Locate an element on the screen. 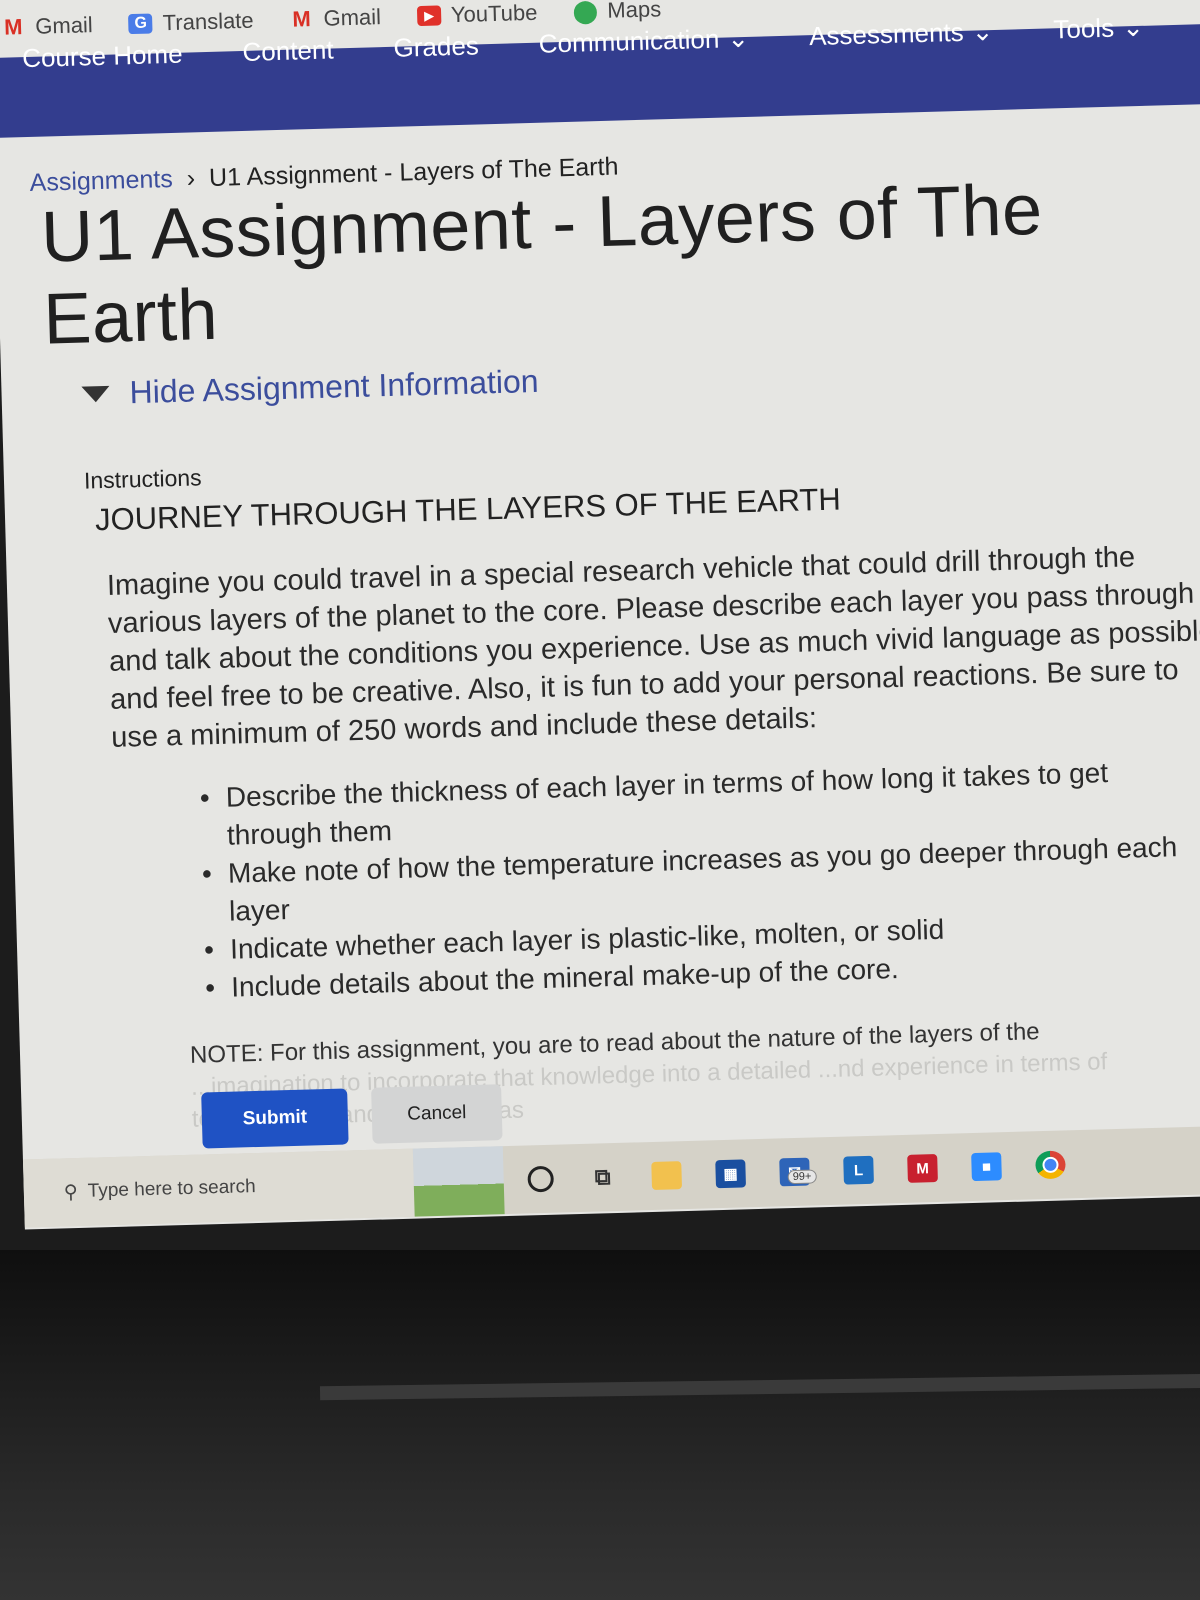 Image resolution: width=1200 pixels, height=1600 pixels. bookmark-youtube: ▶ YouTube is located at coordinates (477, 14).